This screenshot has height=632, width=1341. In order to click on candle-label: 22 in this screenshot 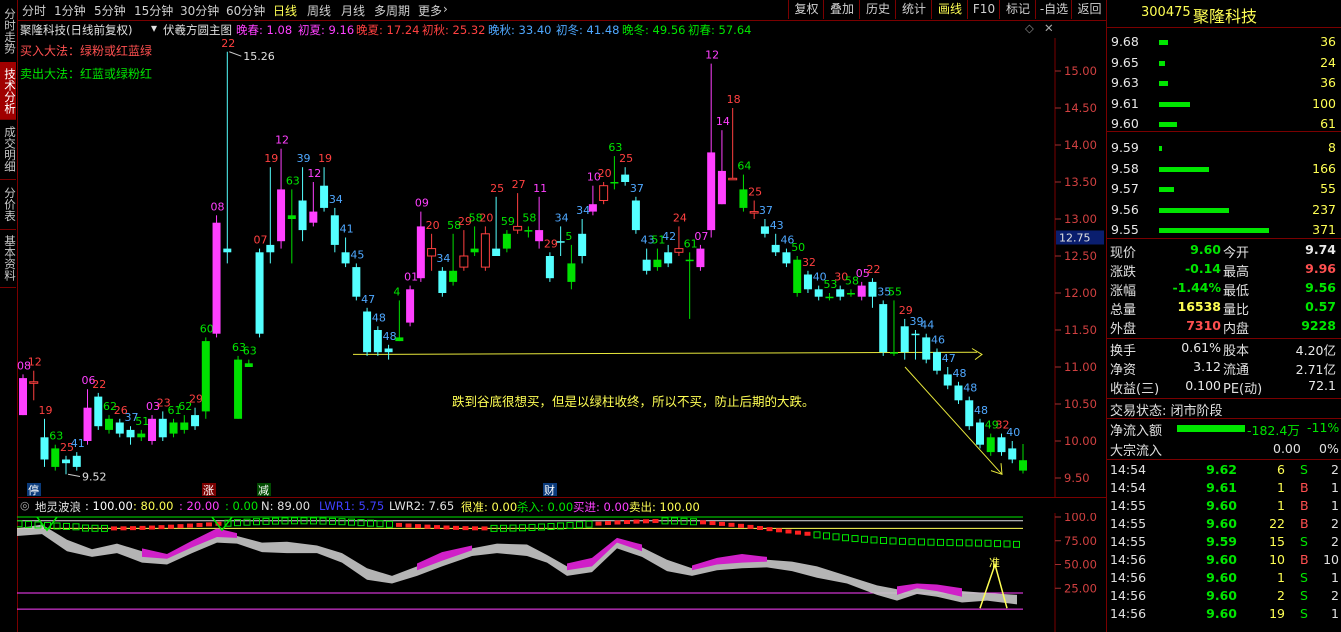, I will do `click(873, 269)`.